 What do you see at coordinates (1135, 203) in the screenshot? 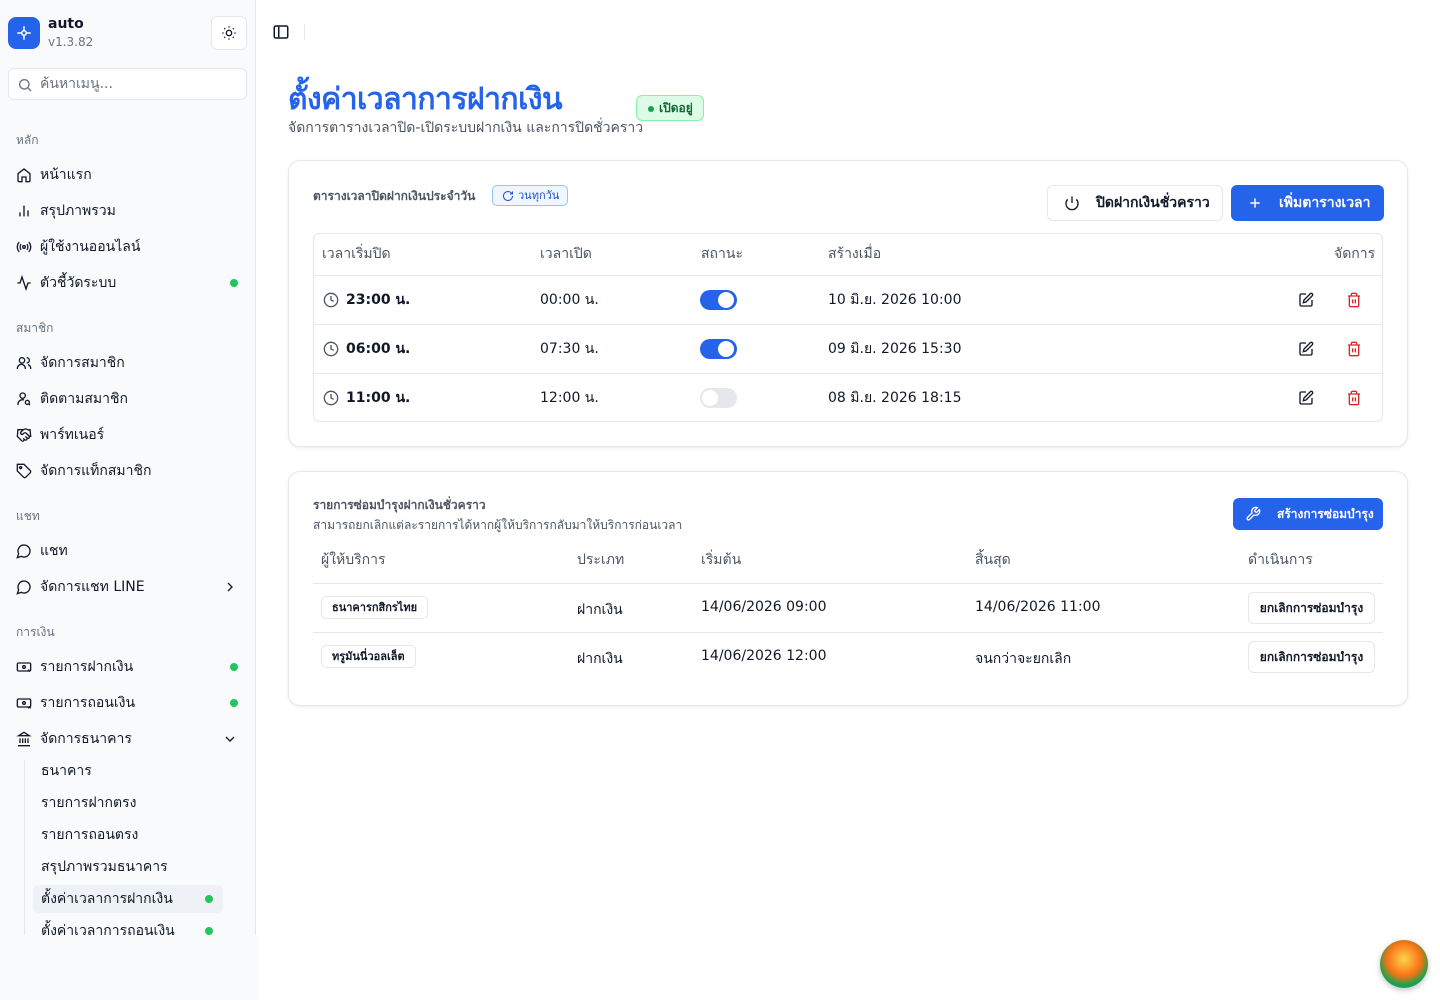
I see `temp-close-button: ปิดฝากเงินชั่วคราว` at bounding box center [1135, 203].